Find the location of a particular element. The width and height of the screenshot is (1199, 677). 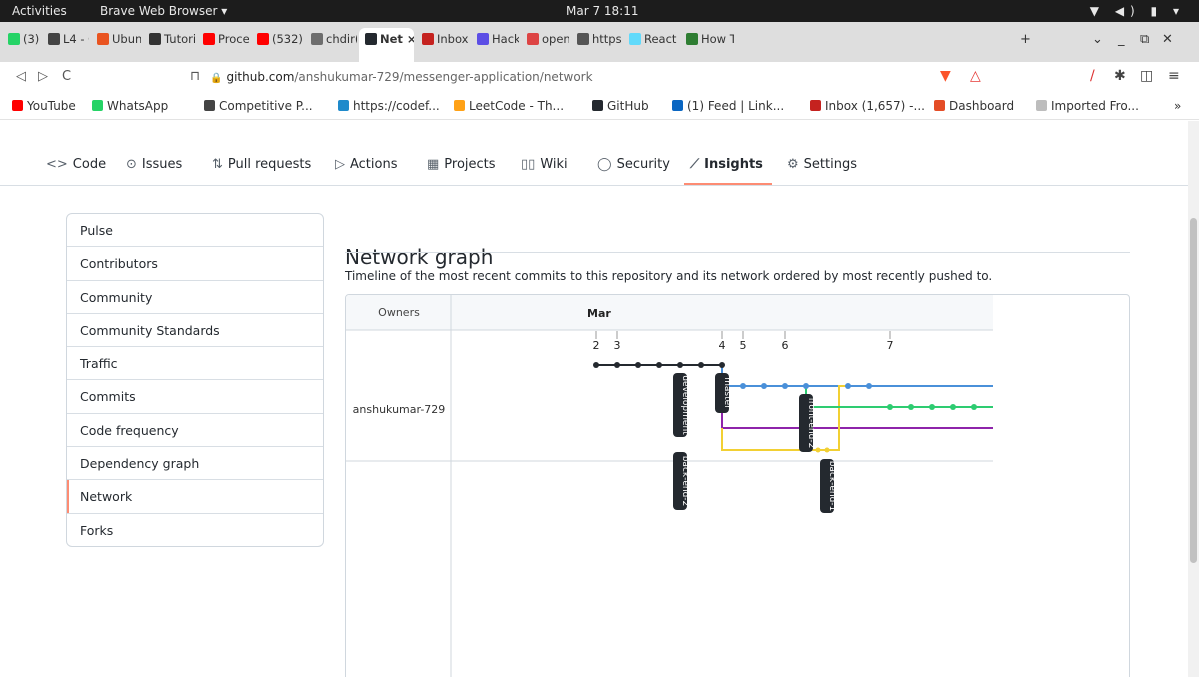

tab-label: (3) Wh is located at coordinates (31, 39).